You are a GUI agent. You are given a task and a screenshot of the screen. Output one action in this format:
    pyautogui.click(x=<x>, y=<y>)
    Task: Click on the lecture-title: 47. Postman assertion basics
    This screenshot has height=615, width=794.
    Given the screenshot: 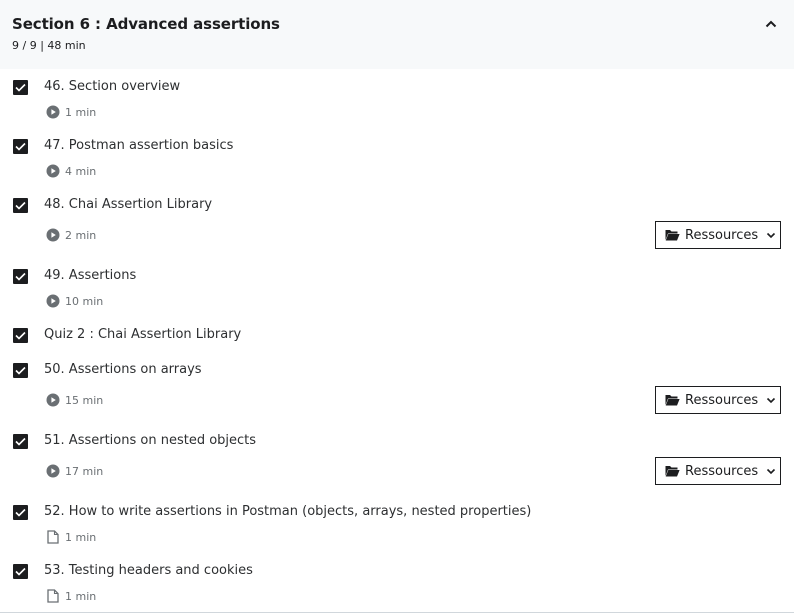 What is the action you would take?
    pyautogui.click(x=138, y=145)
    